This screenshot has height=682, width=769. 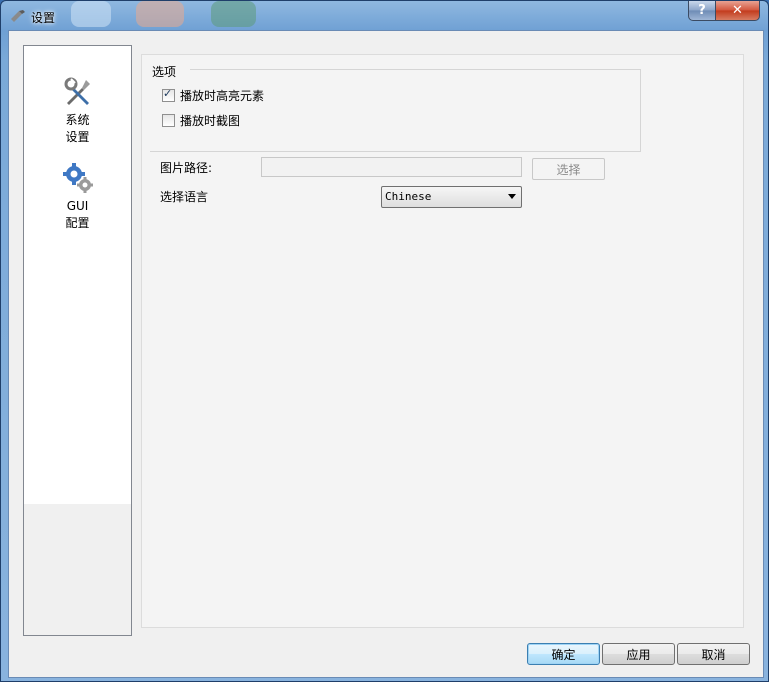 What do you see at coordinates (186, 168) in the screenshot?
I see `image-path-label: 图片路径:` at bounding box center [186, 168].